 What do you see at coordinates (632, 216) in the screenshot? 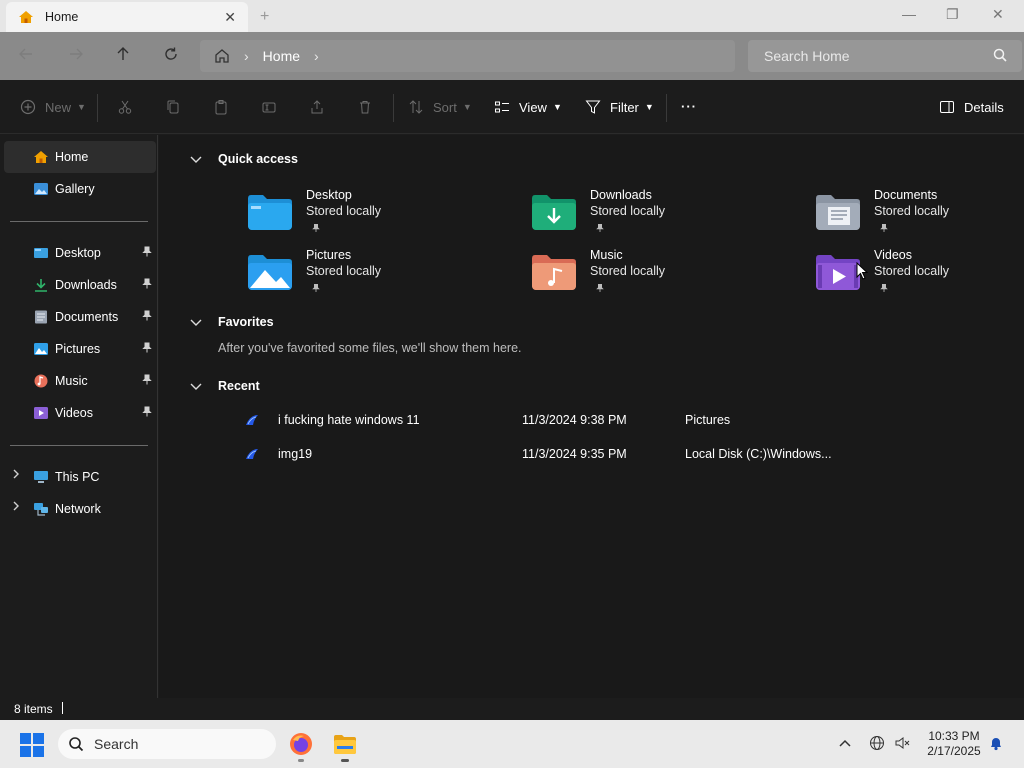
I see `quick-access-downloads: Downloads Stored locally` at bounding box center [632, 216].